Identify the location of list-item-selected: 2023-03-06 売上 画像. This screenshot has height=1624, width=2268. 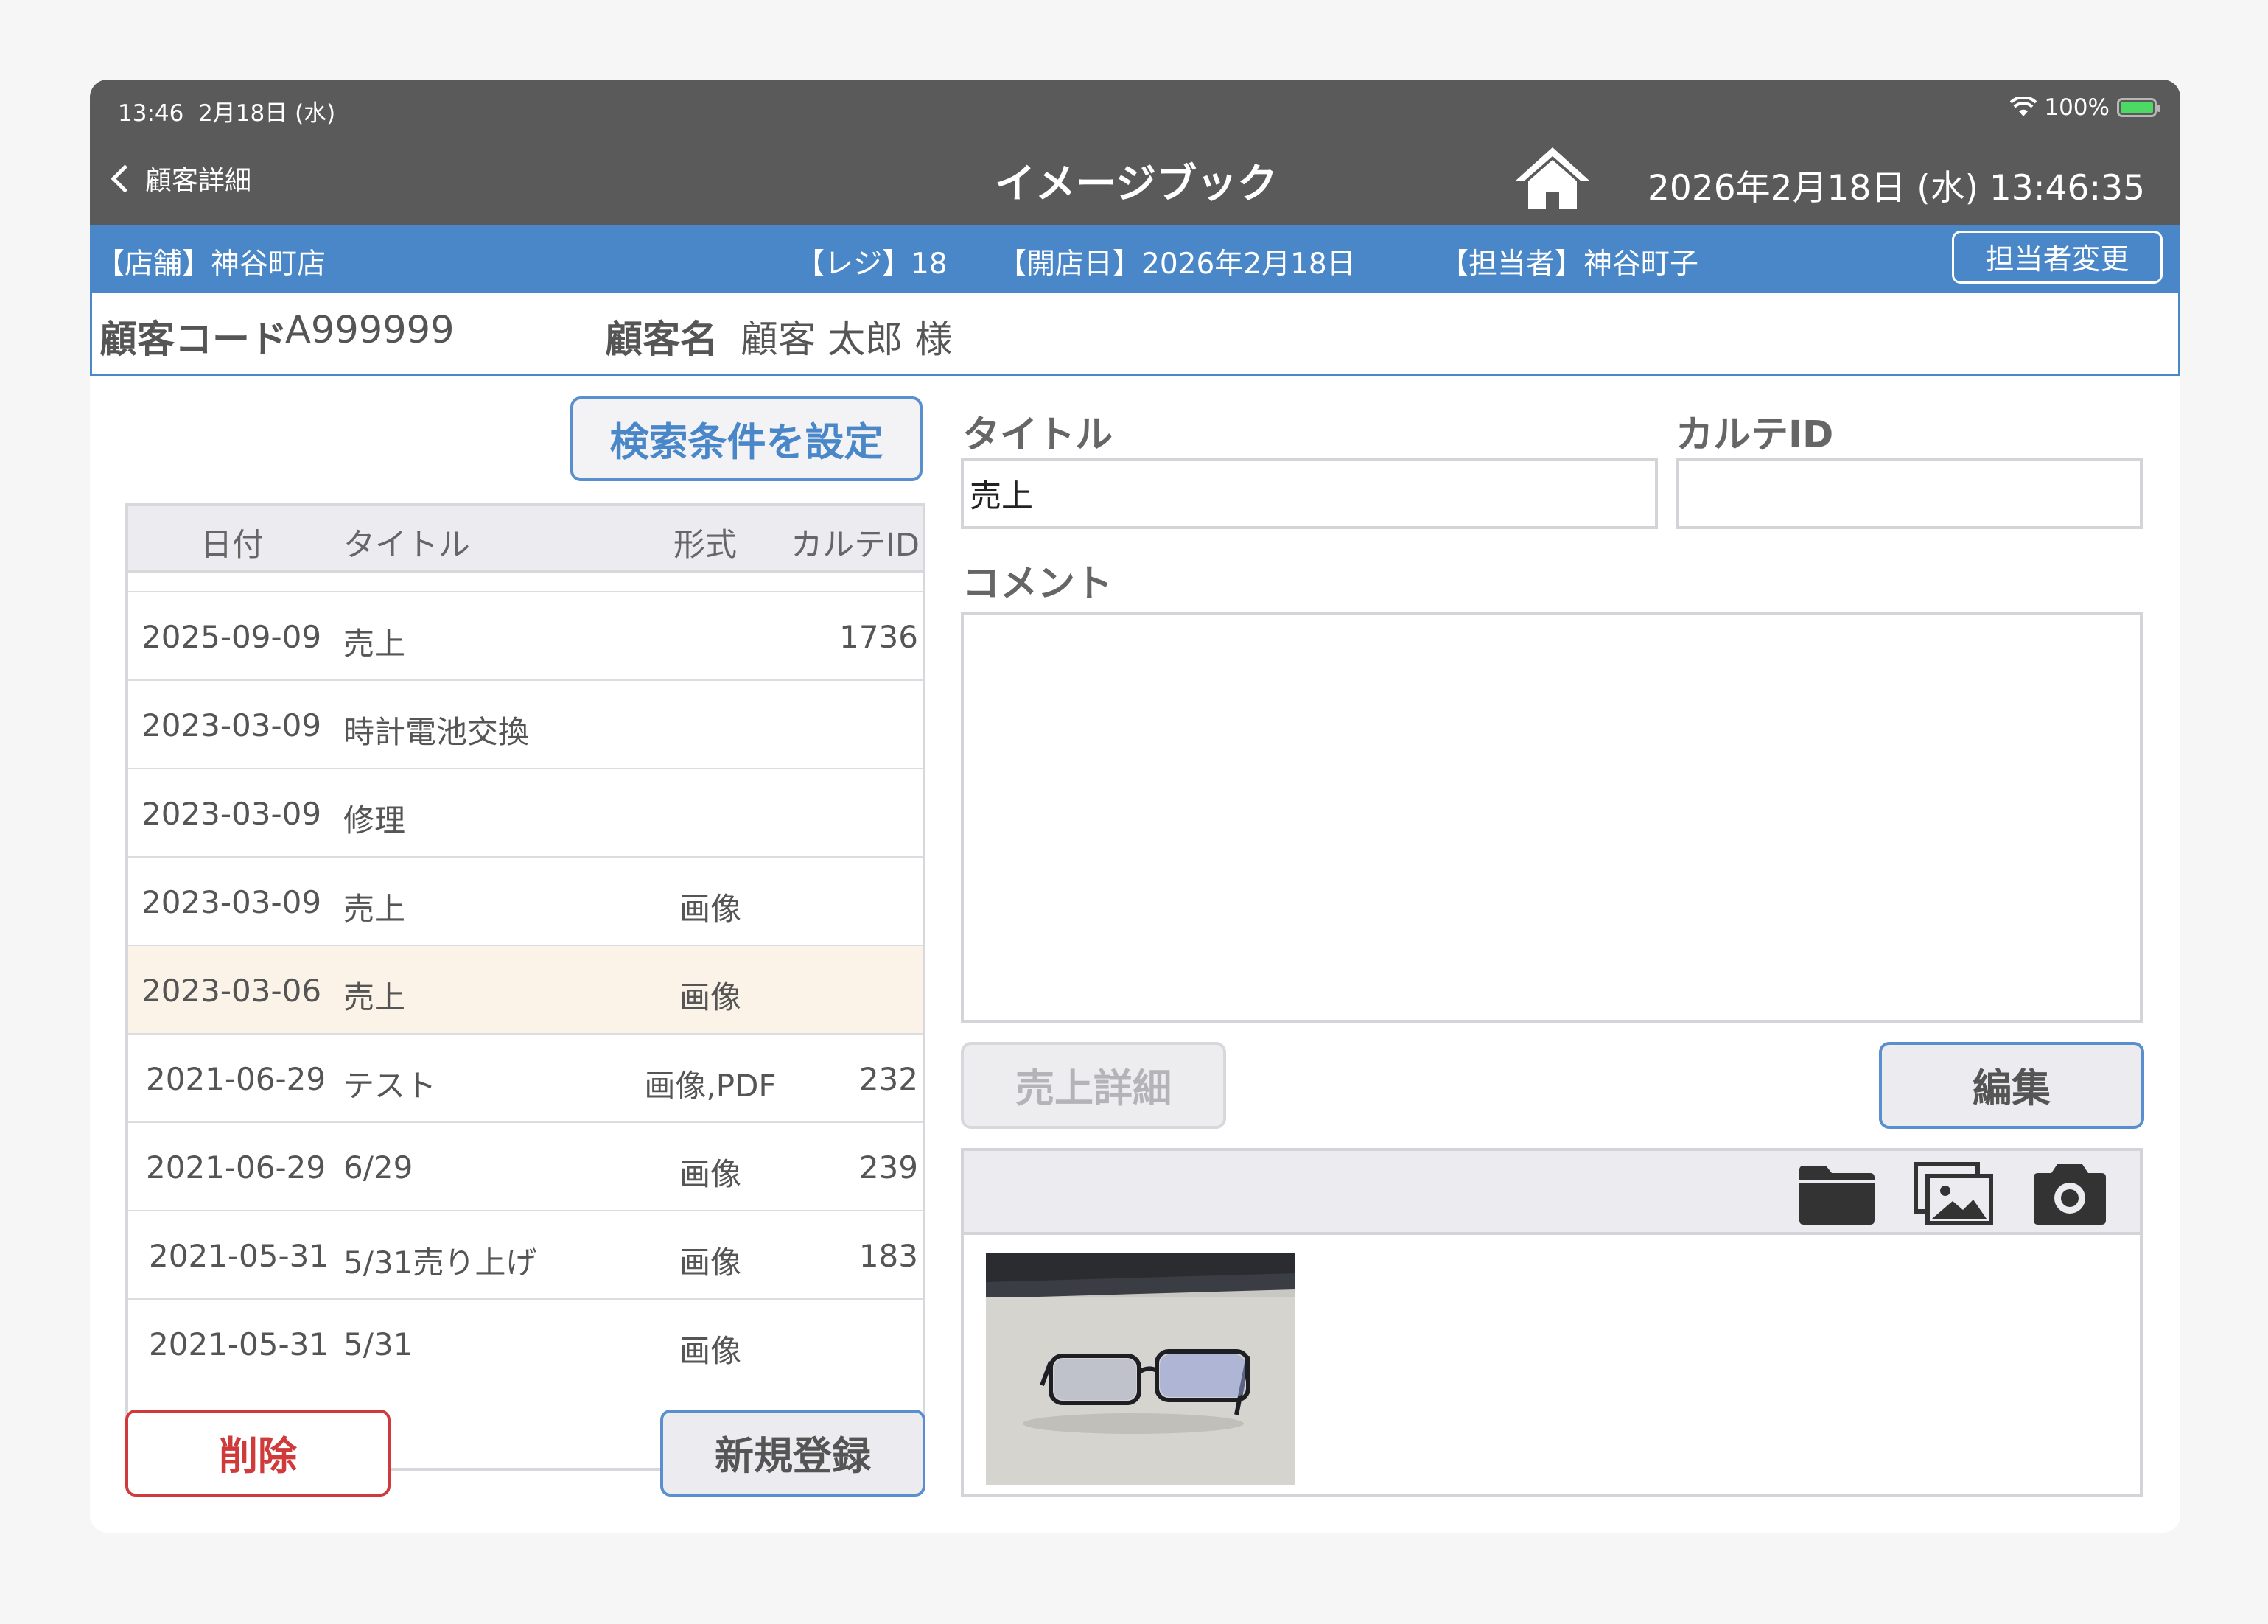
(525, 989).